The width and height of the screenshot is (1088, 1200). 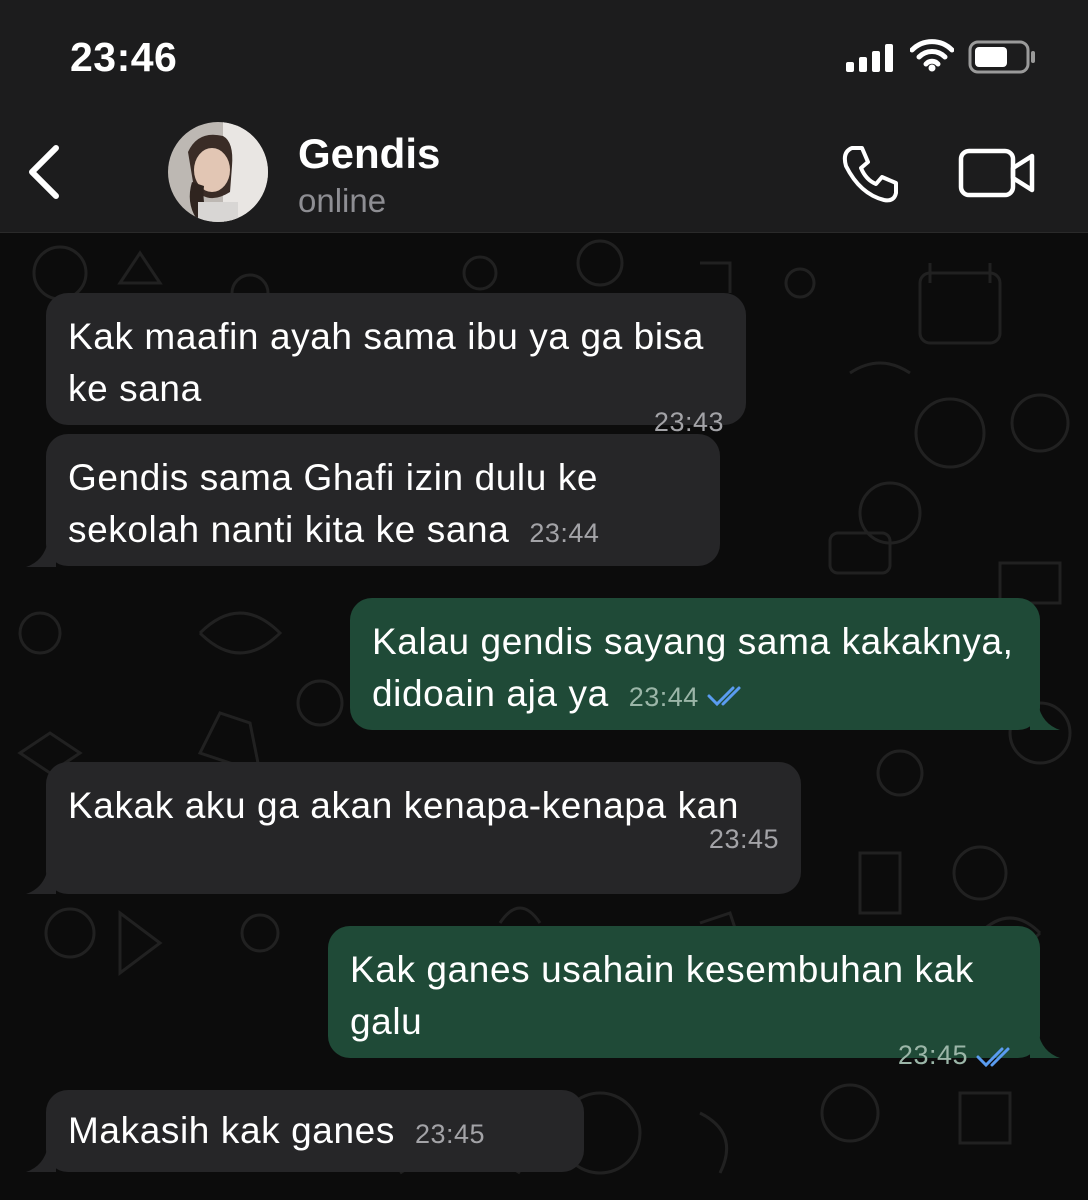 What do you see at coordinates (998, 174) in the screenshot?
I see `video-camera-icon` at bounding box center [998, 174].